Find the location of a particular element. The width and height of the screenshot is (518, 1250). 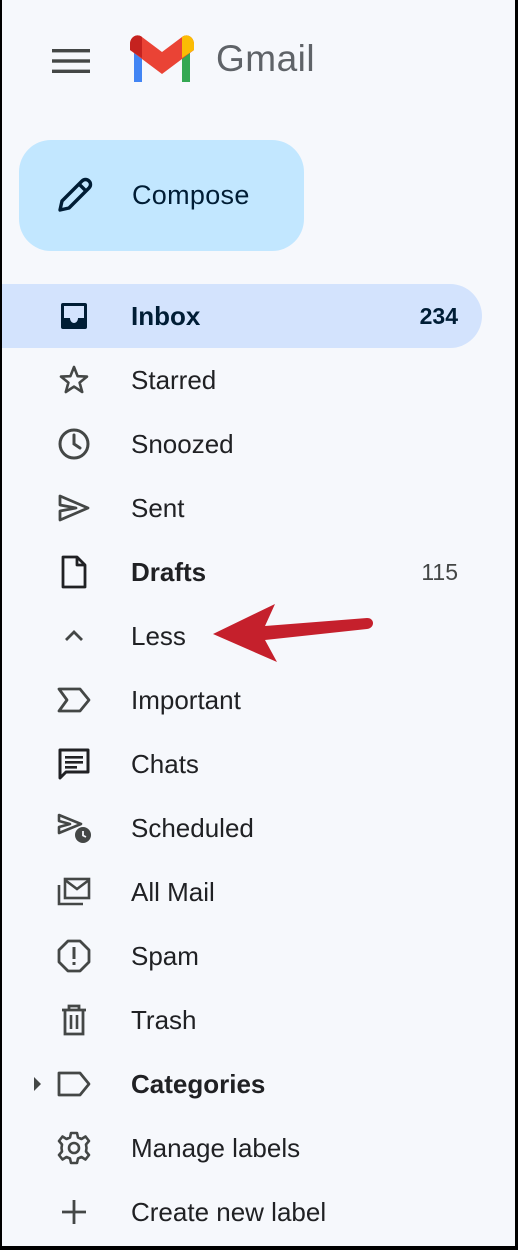

nav-item-important: Important is located at coordinates (242, 700).